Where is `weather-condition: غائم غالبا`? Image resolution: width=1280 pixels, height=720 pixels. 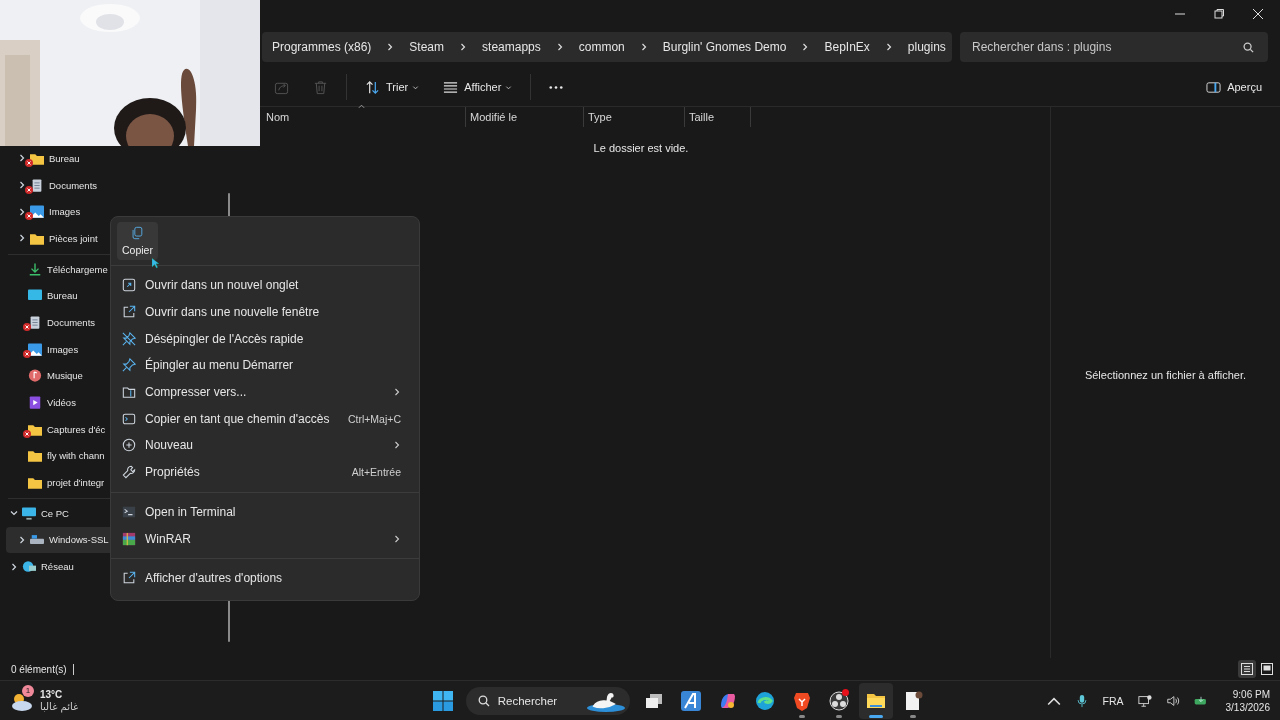 weather-condition: غائم غالبا is located at coordinates (59, 706).